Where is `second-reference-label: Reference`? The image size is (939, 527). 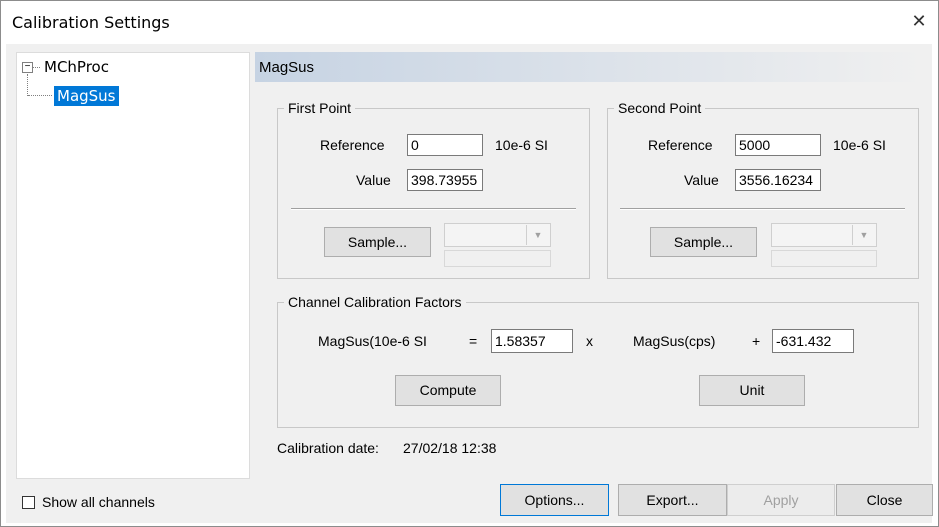
second-reference-label: Reference is located at coordinates (680, 145).